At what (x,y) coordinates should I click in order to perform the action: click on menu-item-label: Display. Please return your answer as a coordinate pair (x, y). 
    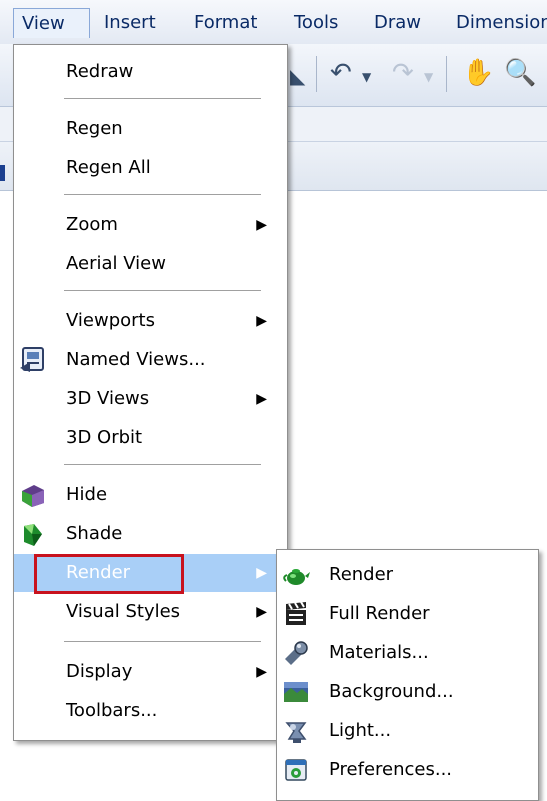
    Looking at the image, I should click on (99, 671).